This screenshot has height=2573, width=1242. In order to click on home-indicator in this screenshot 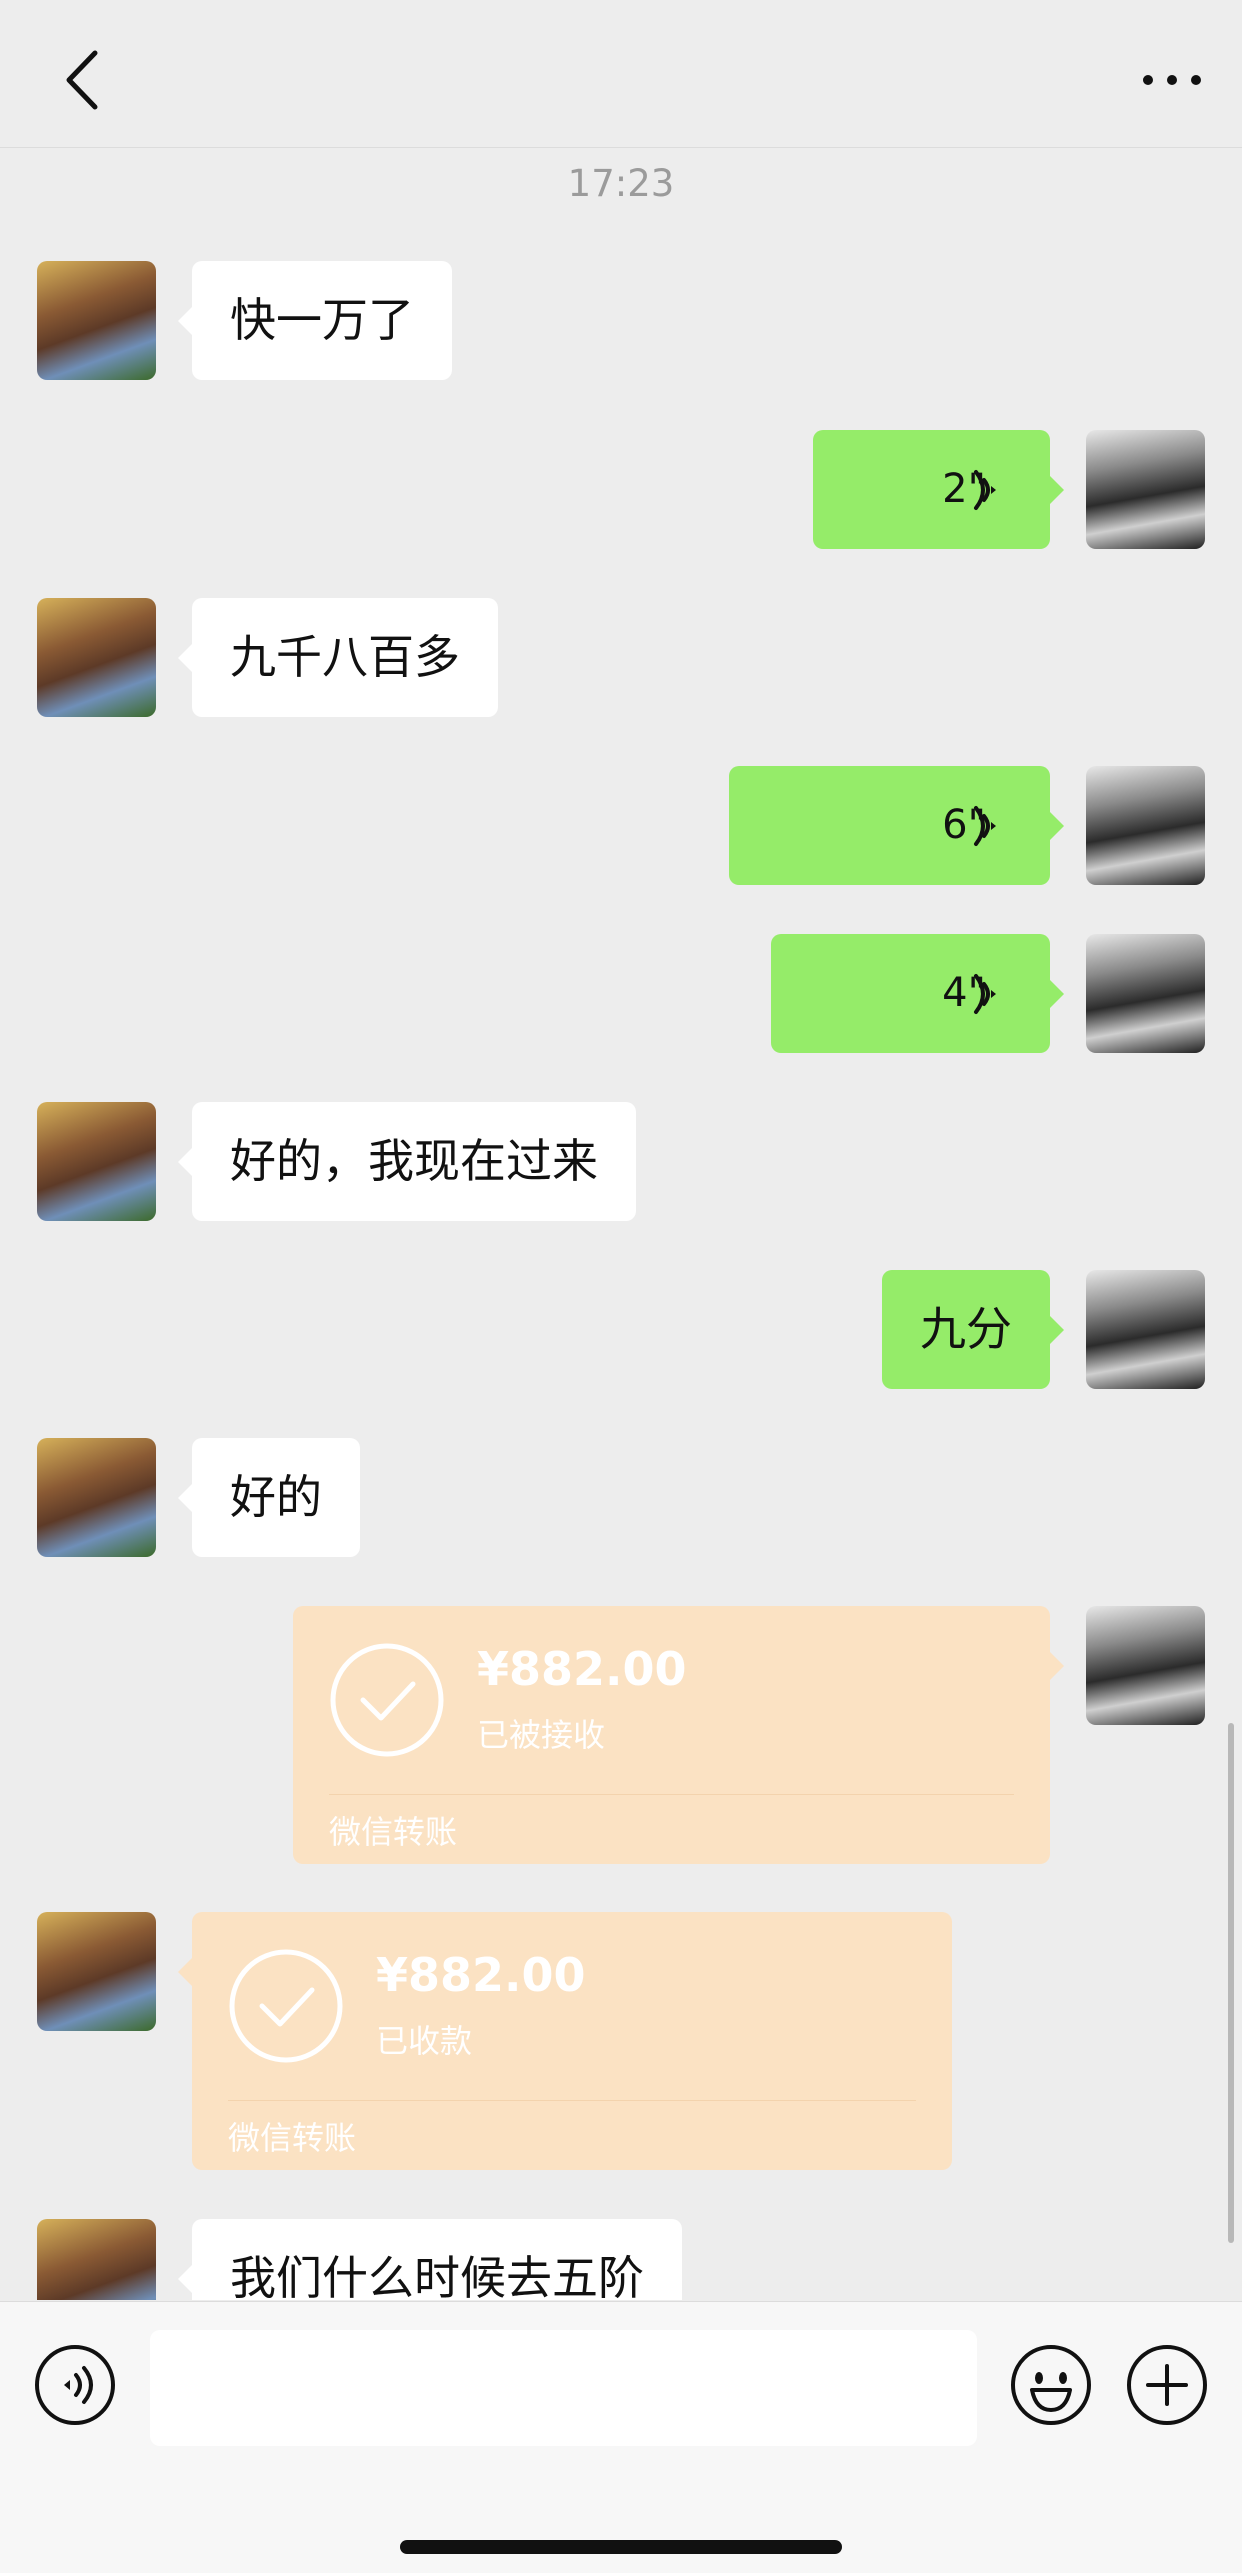, I will do `click(621, 2547)`.